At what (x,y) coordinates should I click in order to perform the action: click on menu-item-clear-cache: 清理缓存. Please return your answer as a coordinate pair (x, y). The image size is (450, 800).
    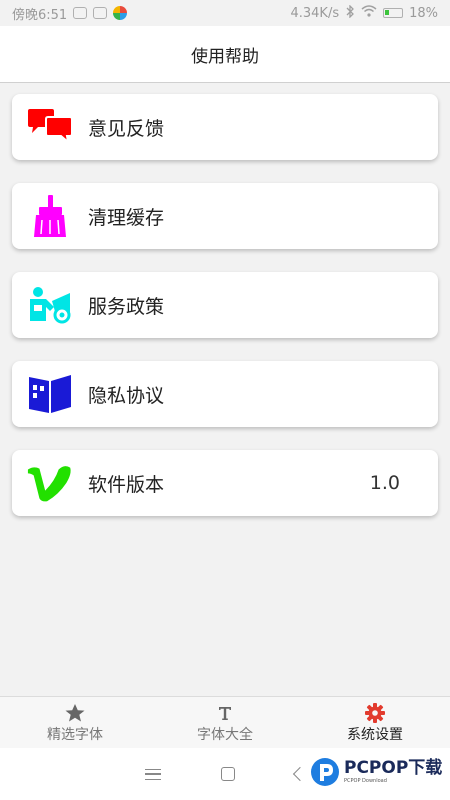
    Looking at the image, I should click on (225, 216).